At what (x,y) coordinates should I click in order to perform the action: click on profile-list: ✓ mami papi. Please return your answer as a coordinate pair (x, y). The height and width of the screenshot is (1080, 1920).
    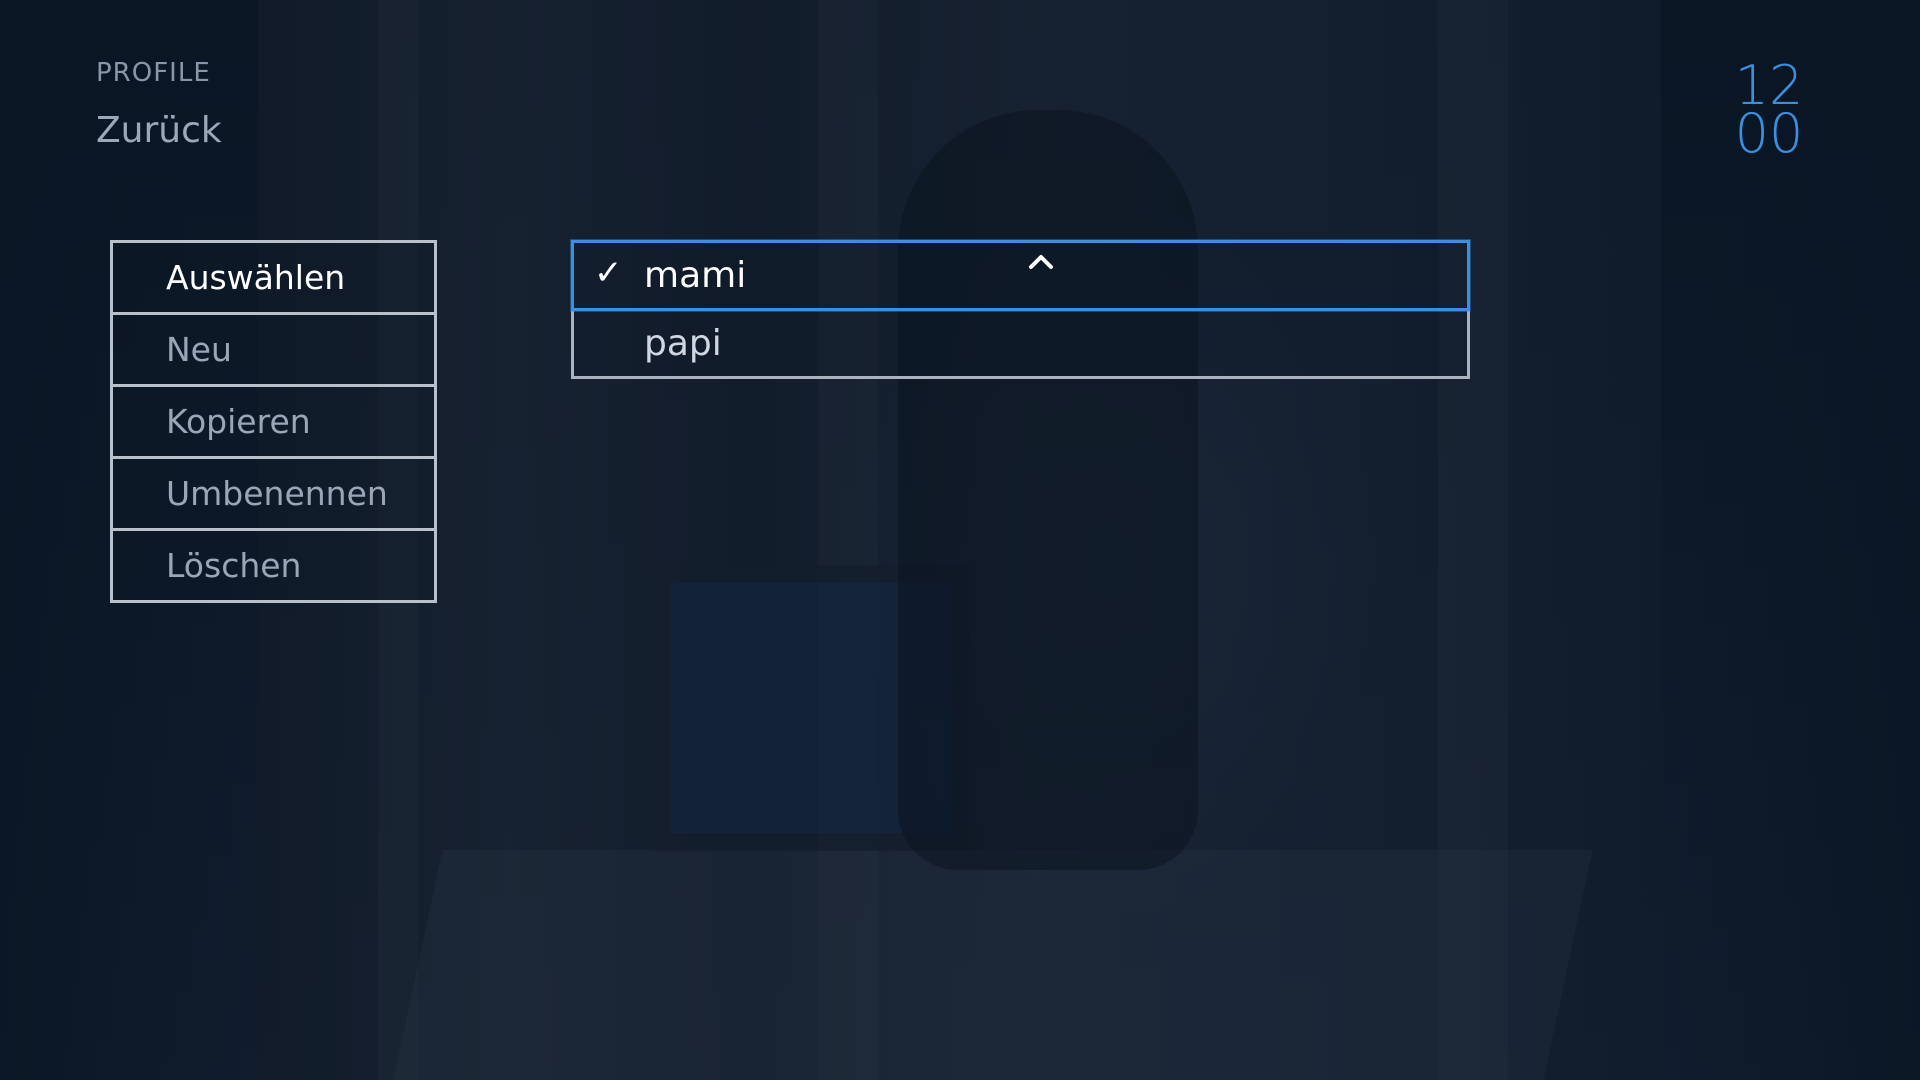
    Looking at the image, I should click on (1020, 309).